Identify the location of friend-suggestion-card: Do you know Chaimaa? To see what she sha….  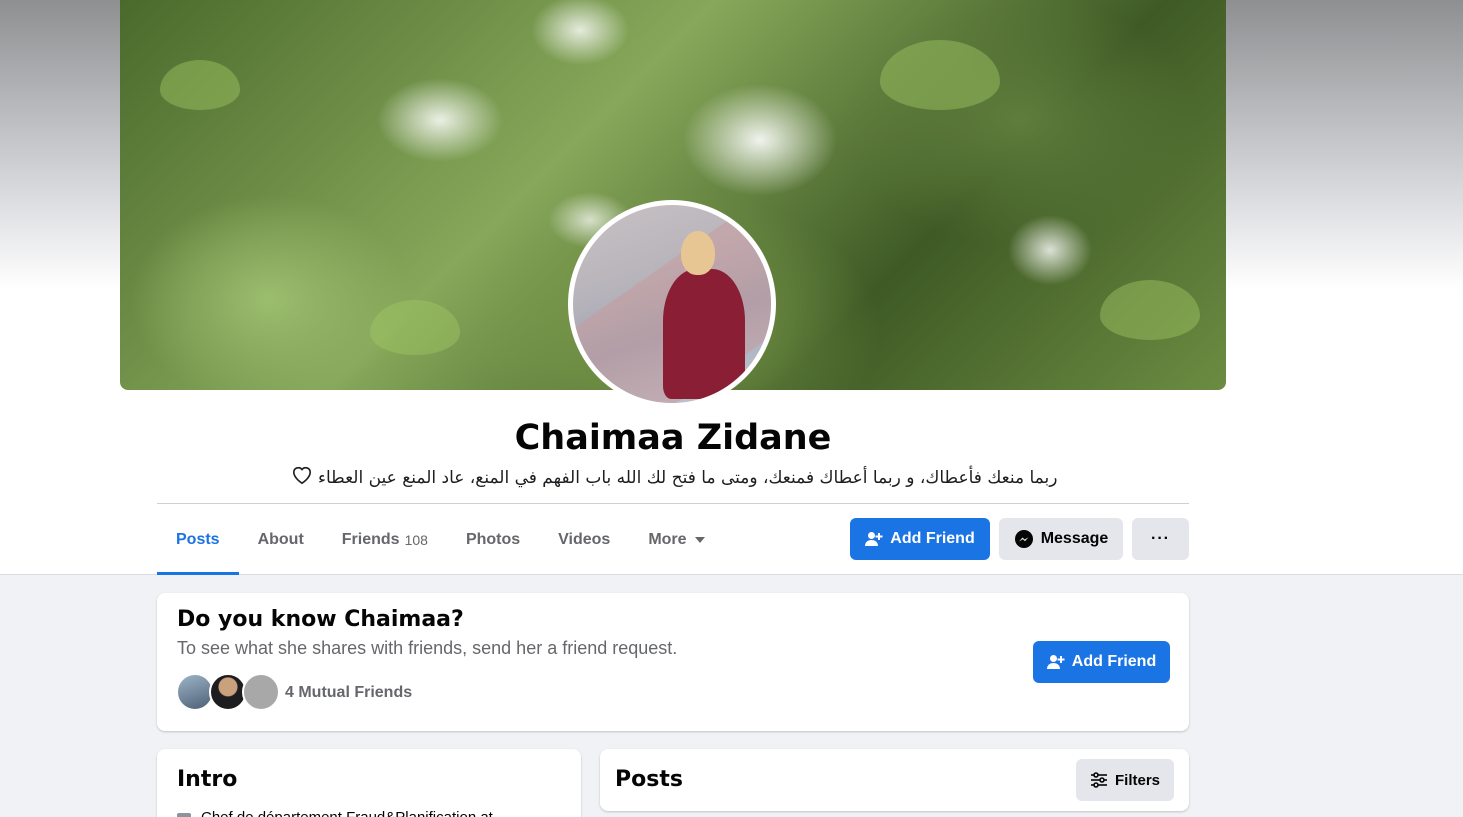
(673, 662).